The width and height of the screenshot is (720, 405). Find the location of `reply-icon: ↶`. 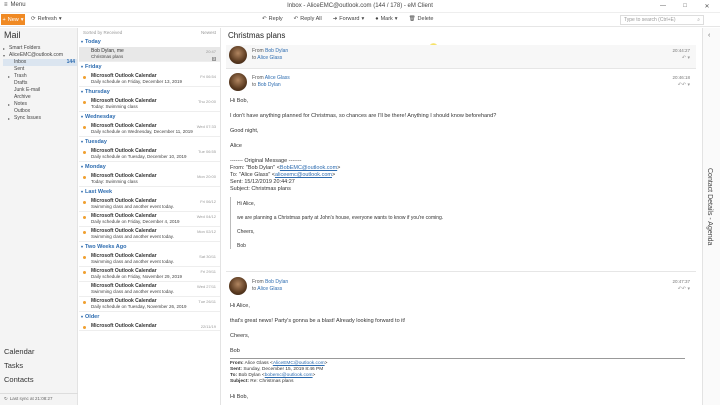

reply-icon: ↶ is located at coordinates (264, 19).